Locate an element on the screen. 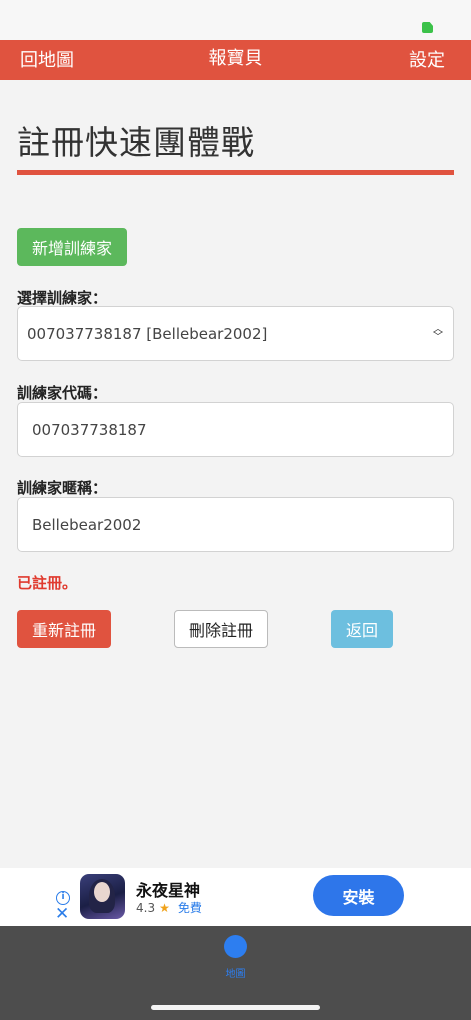 Image resolution: width=471 pixels, height=1020 pixels. ad-info-icon: i is located at coordinates (63, 898).